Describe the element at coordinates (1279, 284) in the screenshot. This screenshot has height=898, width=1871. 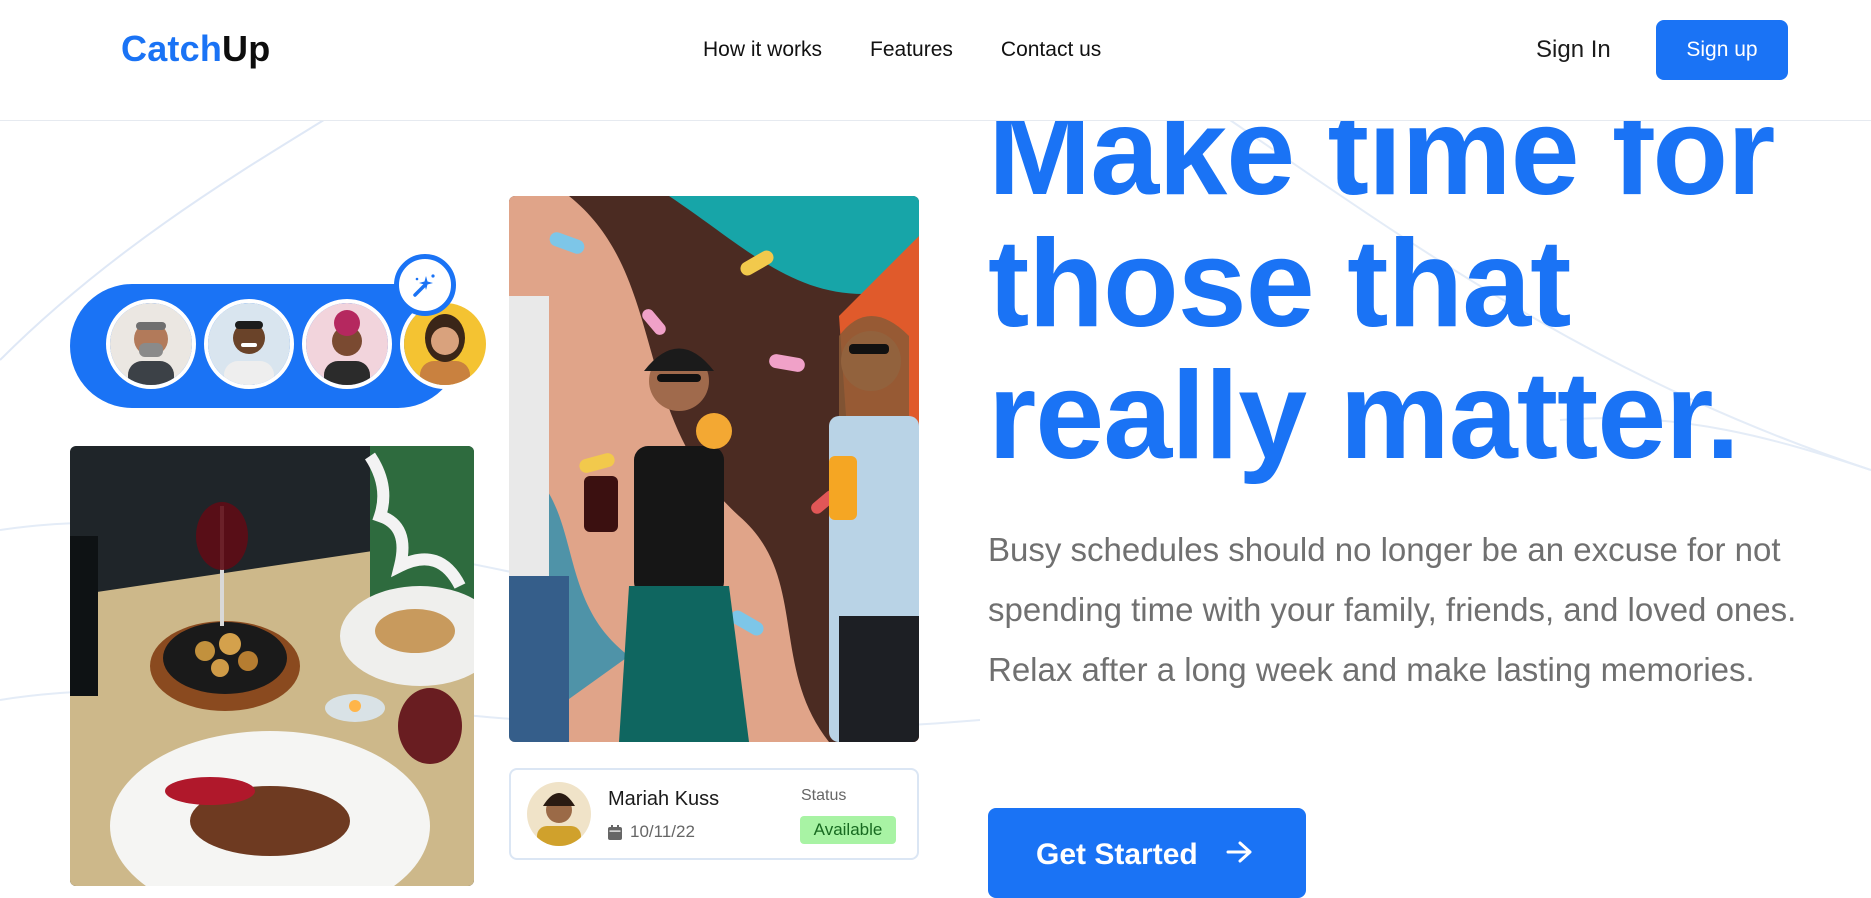
I see `hero-headline-line: those that` at that location.